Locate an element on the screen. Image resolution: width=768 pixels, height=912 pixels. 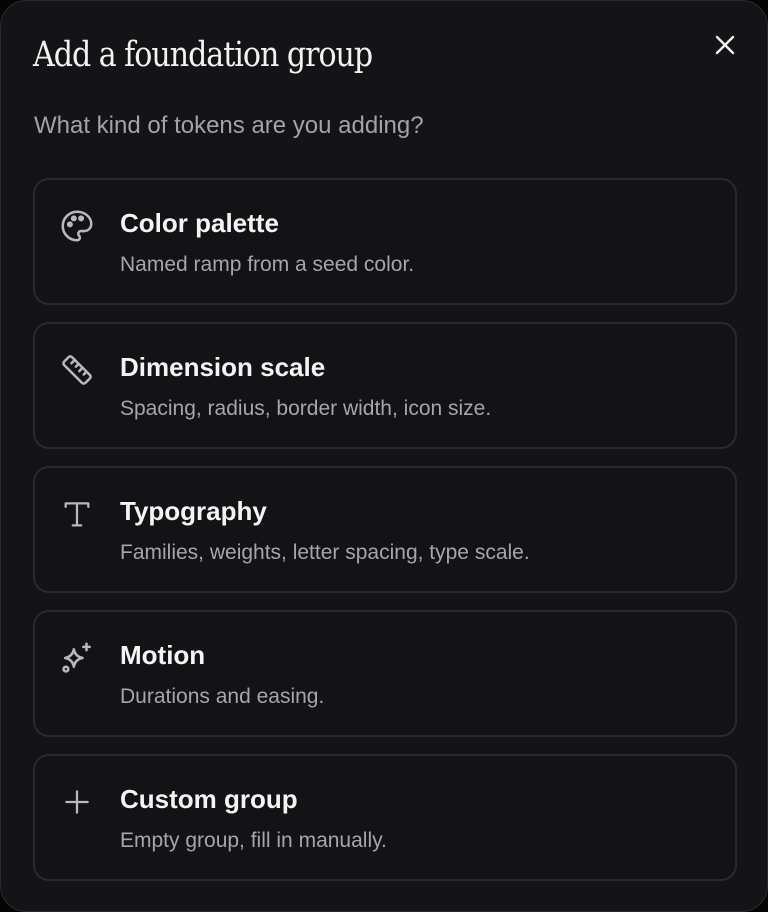
option-description: Durations and easing. is located at coordinates (222, 696).